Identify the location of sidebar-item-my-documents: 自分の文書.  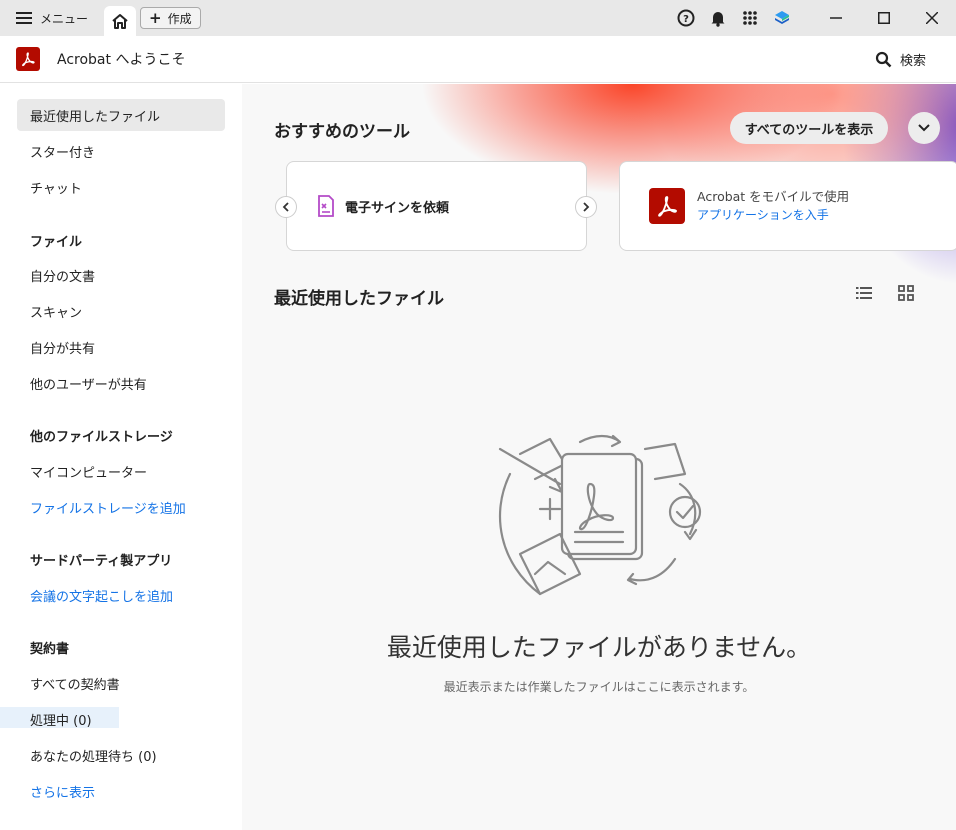
(121, 275).